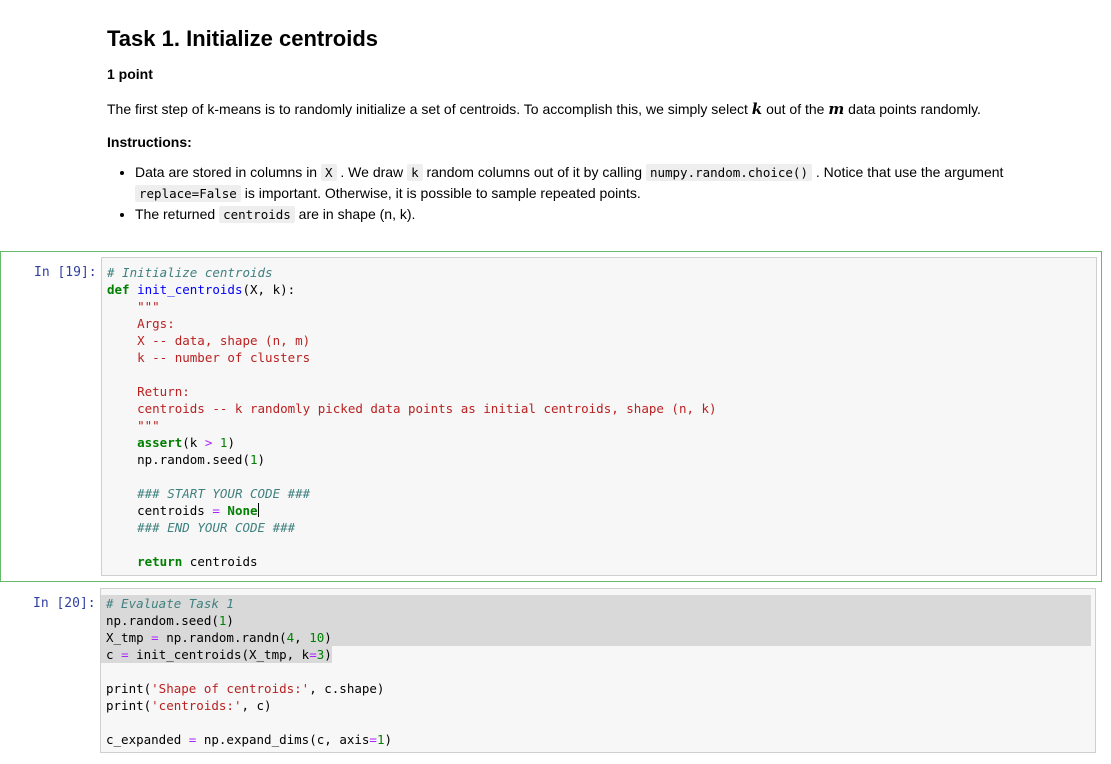 Image resolution: width=1111 pixels, height=764 pixels. What do you see at coordinates (283, 739) in the screenshot?
I see `code-text: np.expand_dims(c, axis` at bounding box center [283, 739].